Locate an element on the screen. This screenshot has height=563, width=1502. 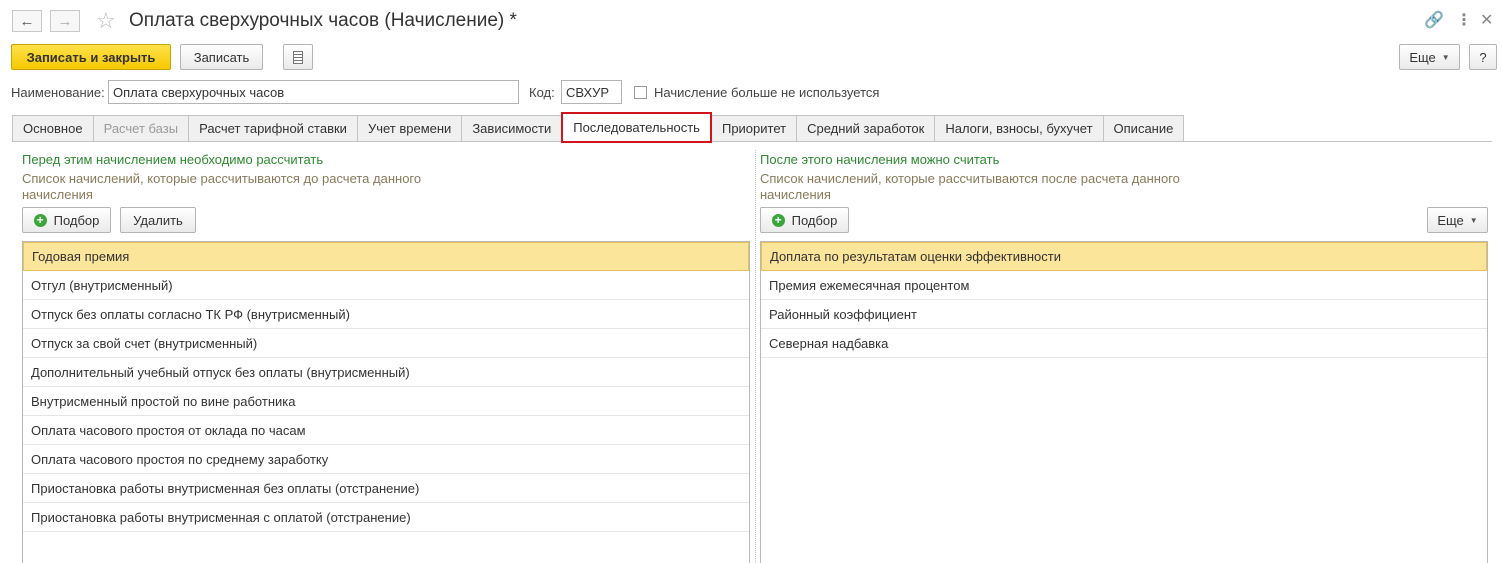
list-item: Годовая премия is located at coordinates (386, 256).